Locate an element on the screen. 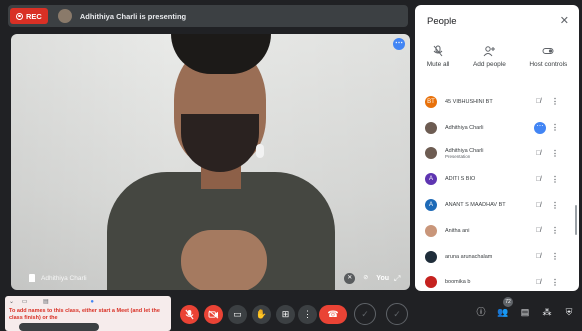  toggle-icon: ● is located at coordinates (92, 302).